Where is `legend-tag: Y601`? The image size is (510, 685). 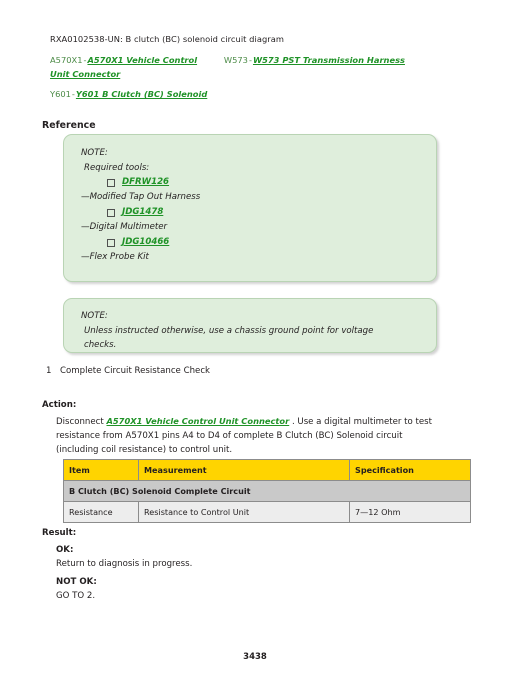 legend-tag: Y601 is located at coordinates (60, 93).